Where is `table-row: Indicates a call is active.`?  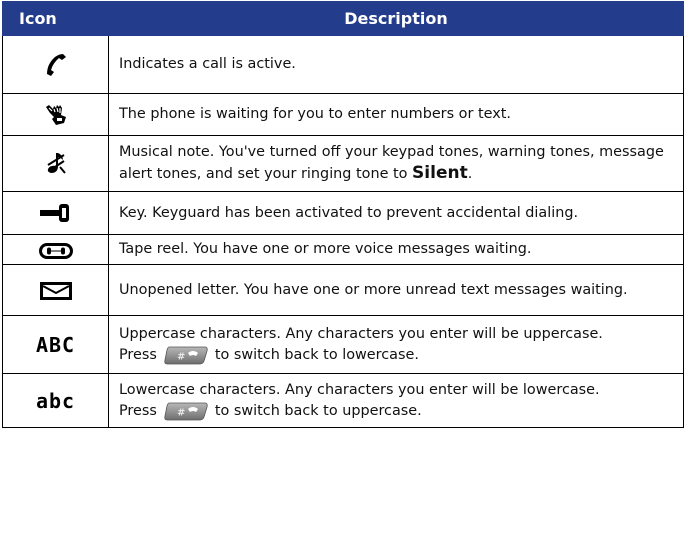
table-row: Indicates a call is active. is located at coordinates (343, 64).